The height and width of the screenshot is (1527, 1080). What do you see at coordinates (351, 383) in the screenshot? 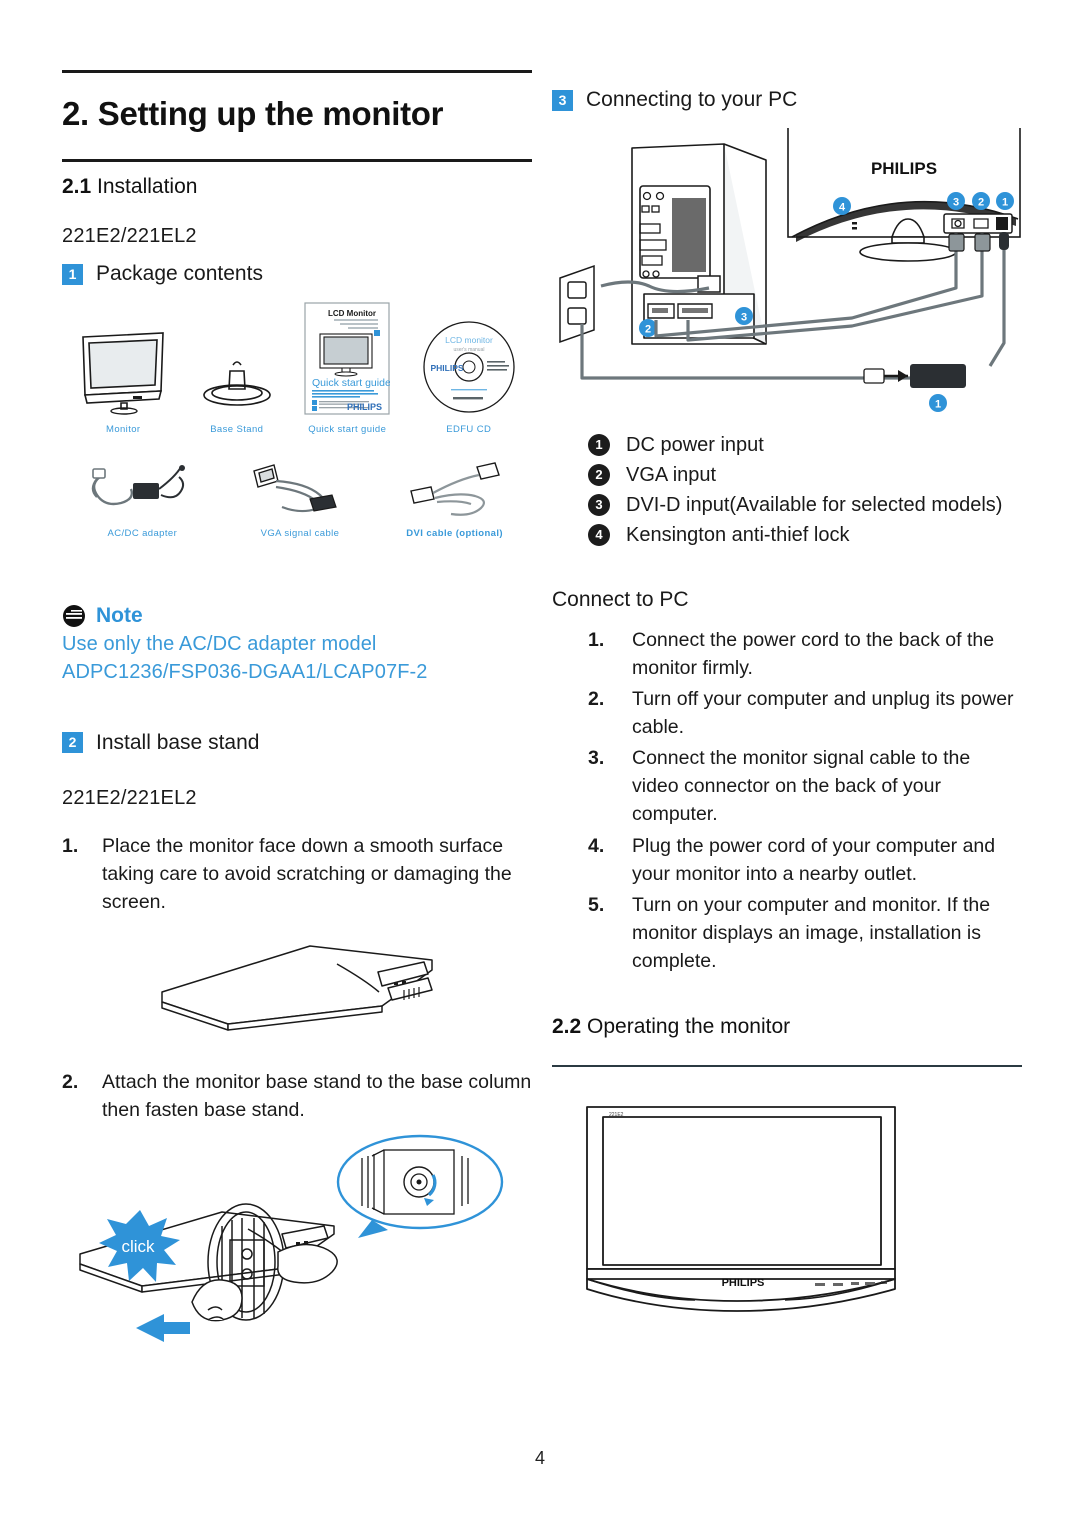
I see `svg-text: Quick start guide` at bounding box center [351, 383].